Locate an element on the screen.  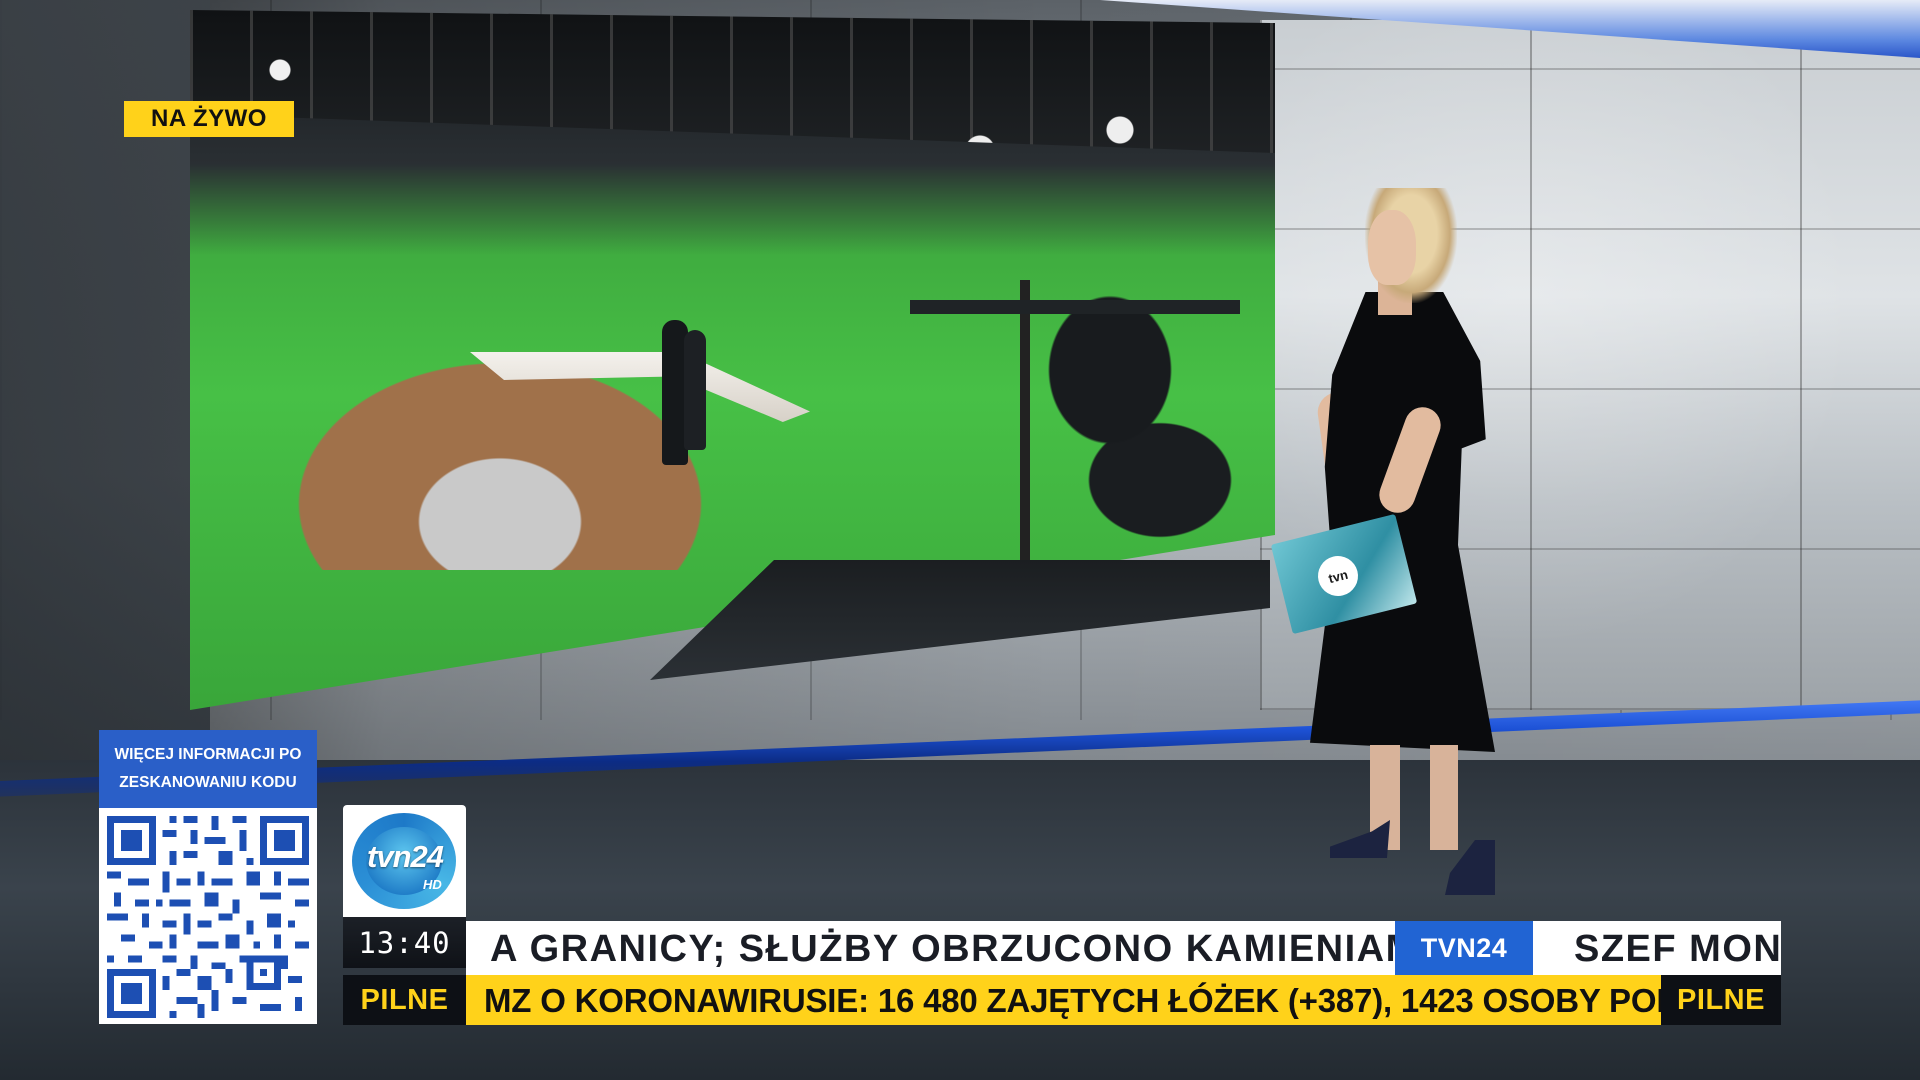
crawl-headline: A GRANICY; SŁUŻBY OBRZUCONO KAMIENIAMI is located at coordinates (960, 949).